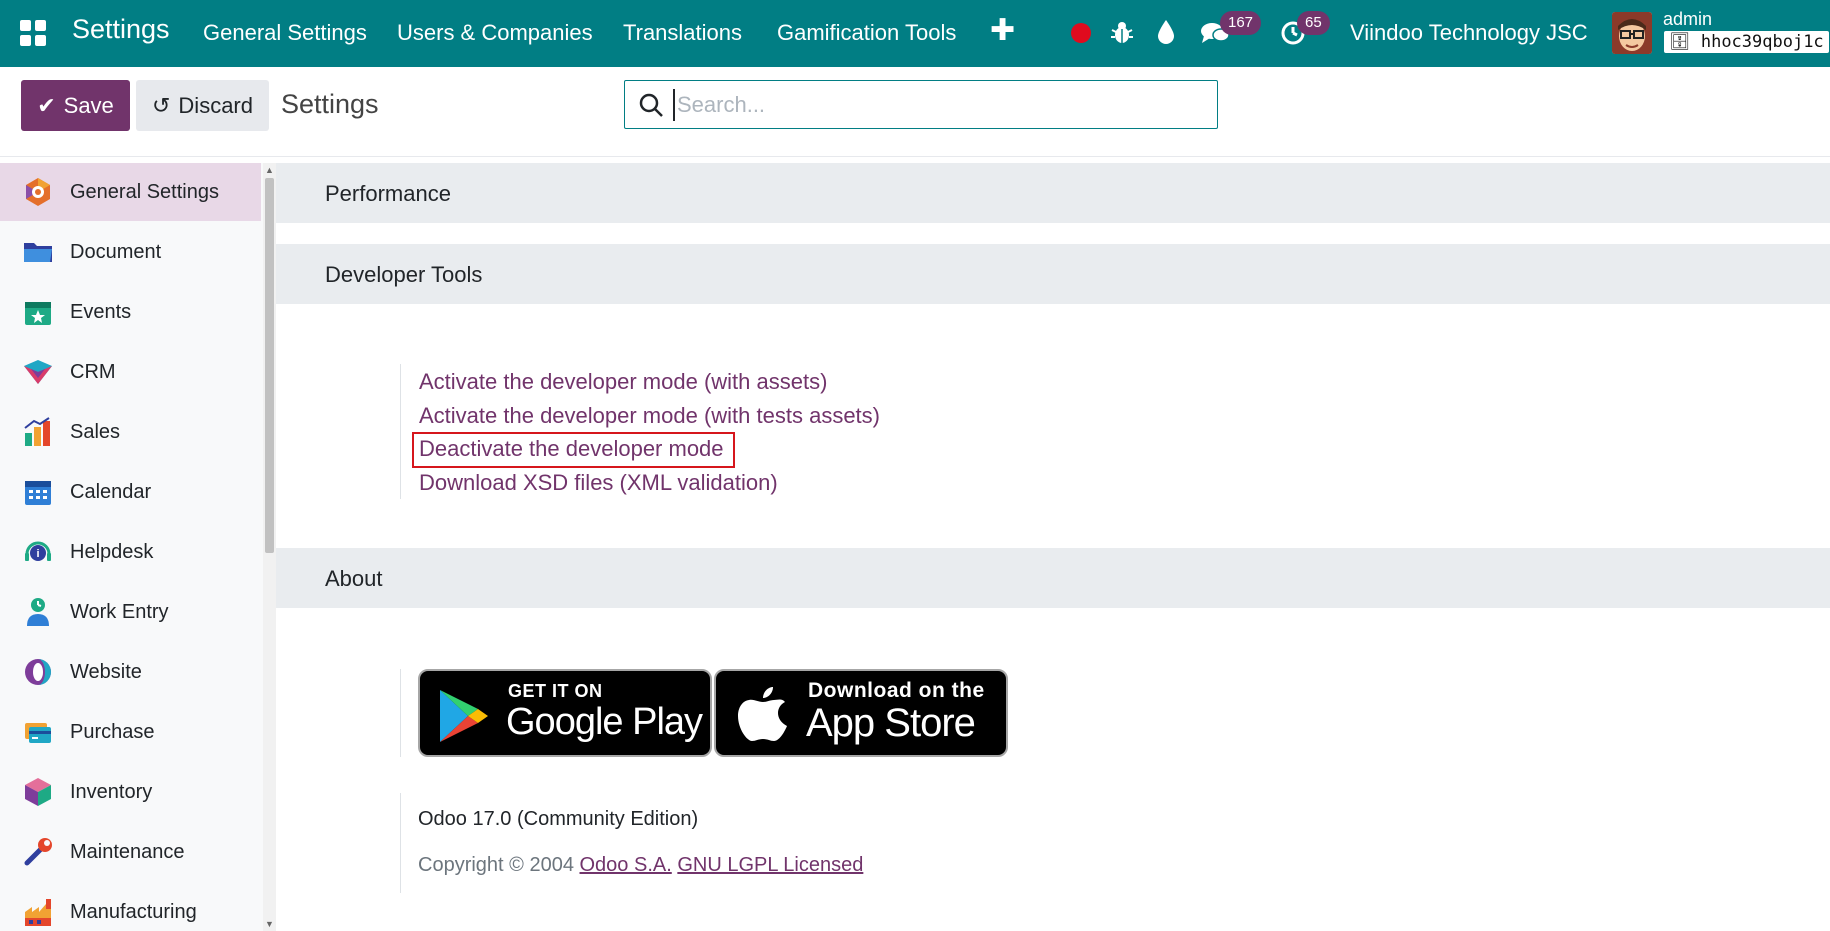  I want to click on inventory-icon, so click(38, 792).